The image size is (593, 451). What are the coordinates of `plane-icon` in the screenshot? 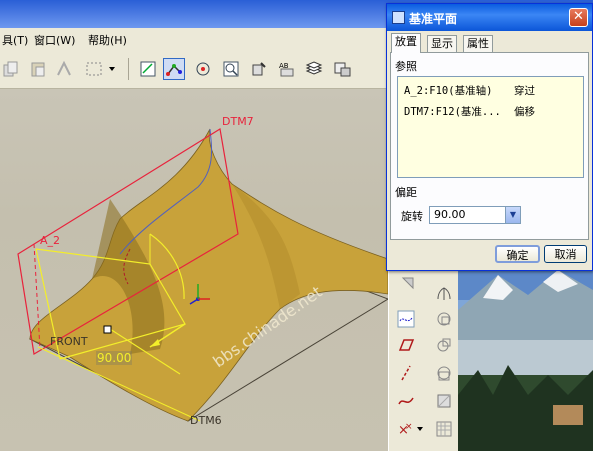 It's located at (406, 345).